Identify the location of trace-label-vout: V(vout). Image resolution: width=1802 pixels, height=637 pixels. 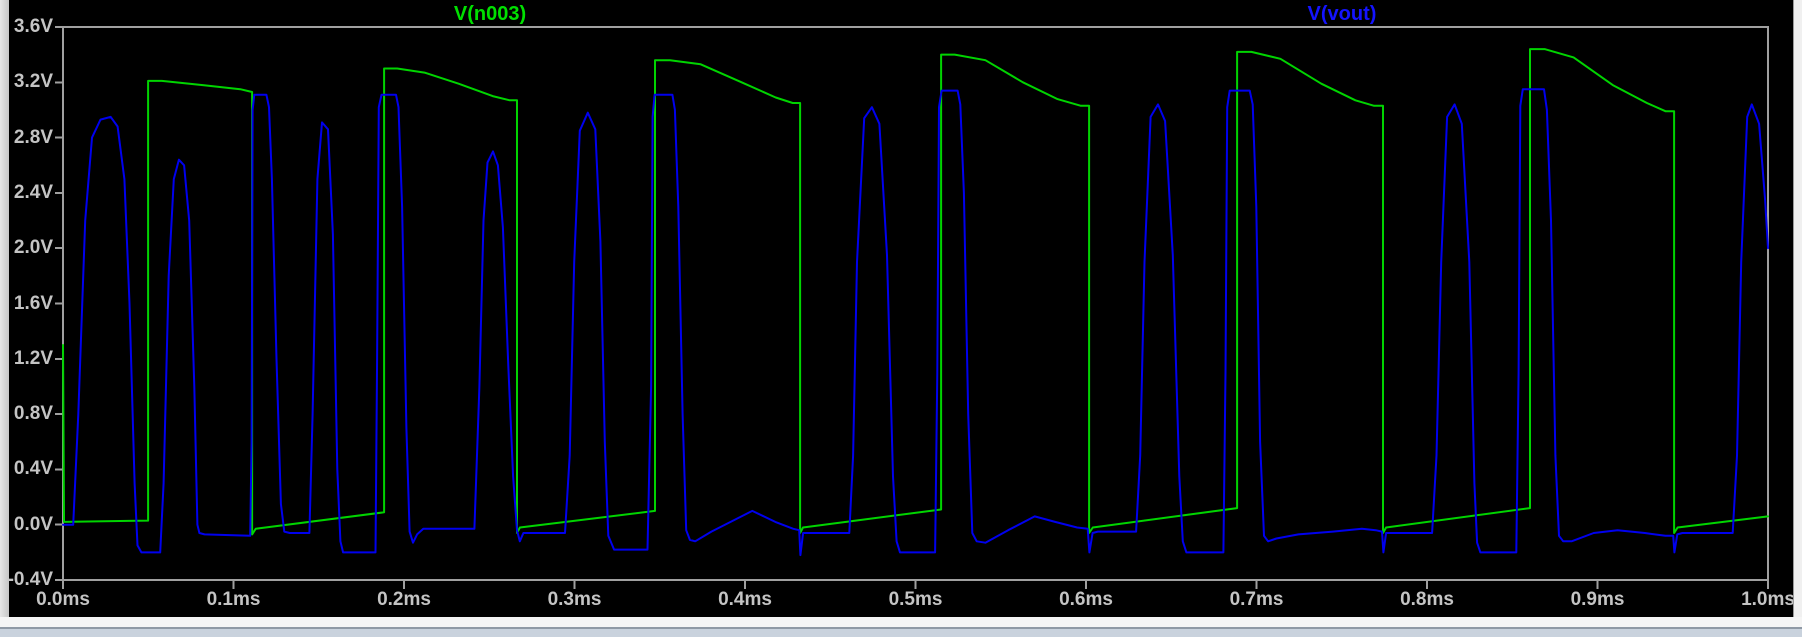
(1342, 14).